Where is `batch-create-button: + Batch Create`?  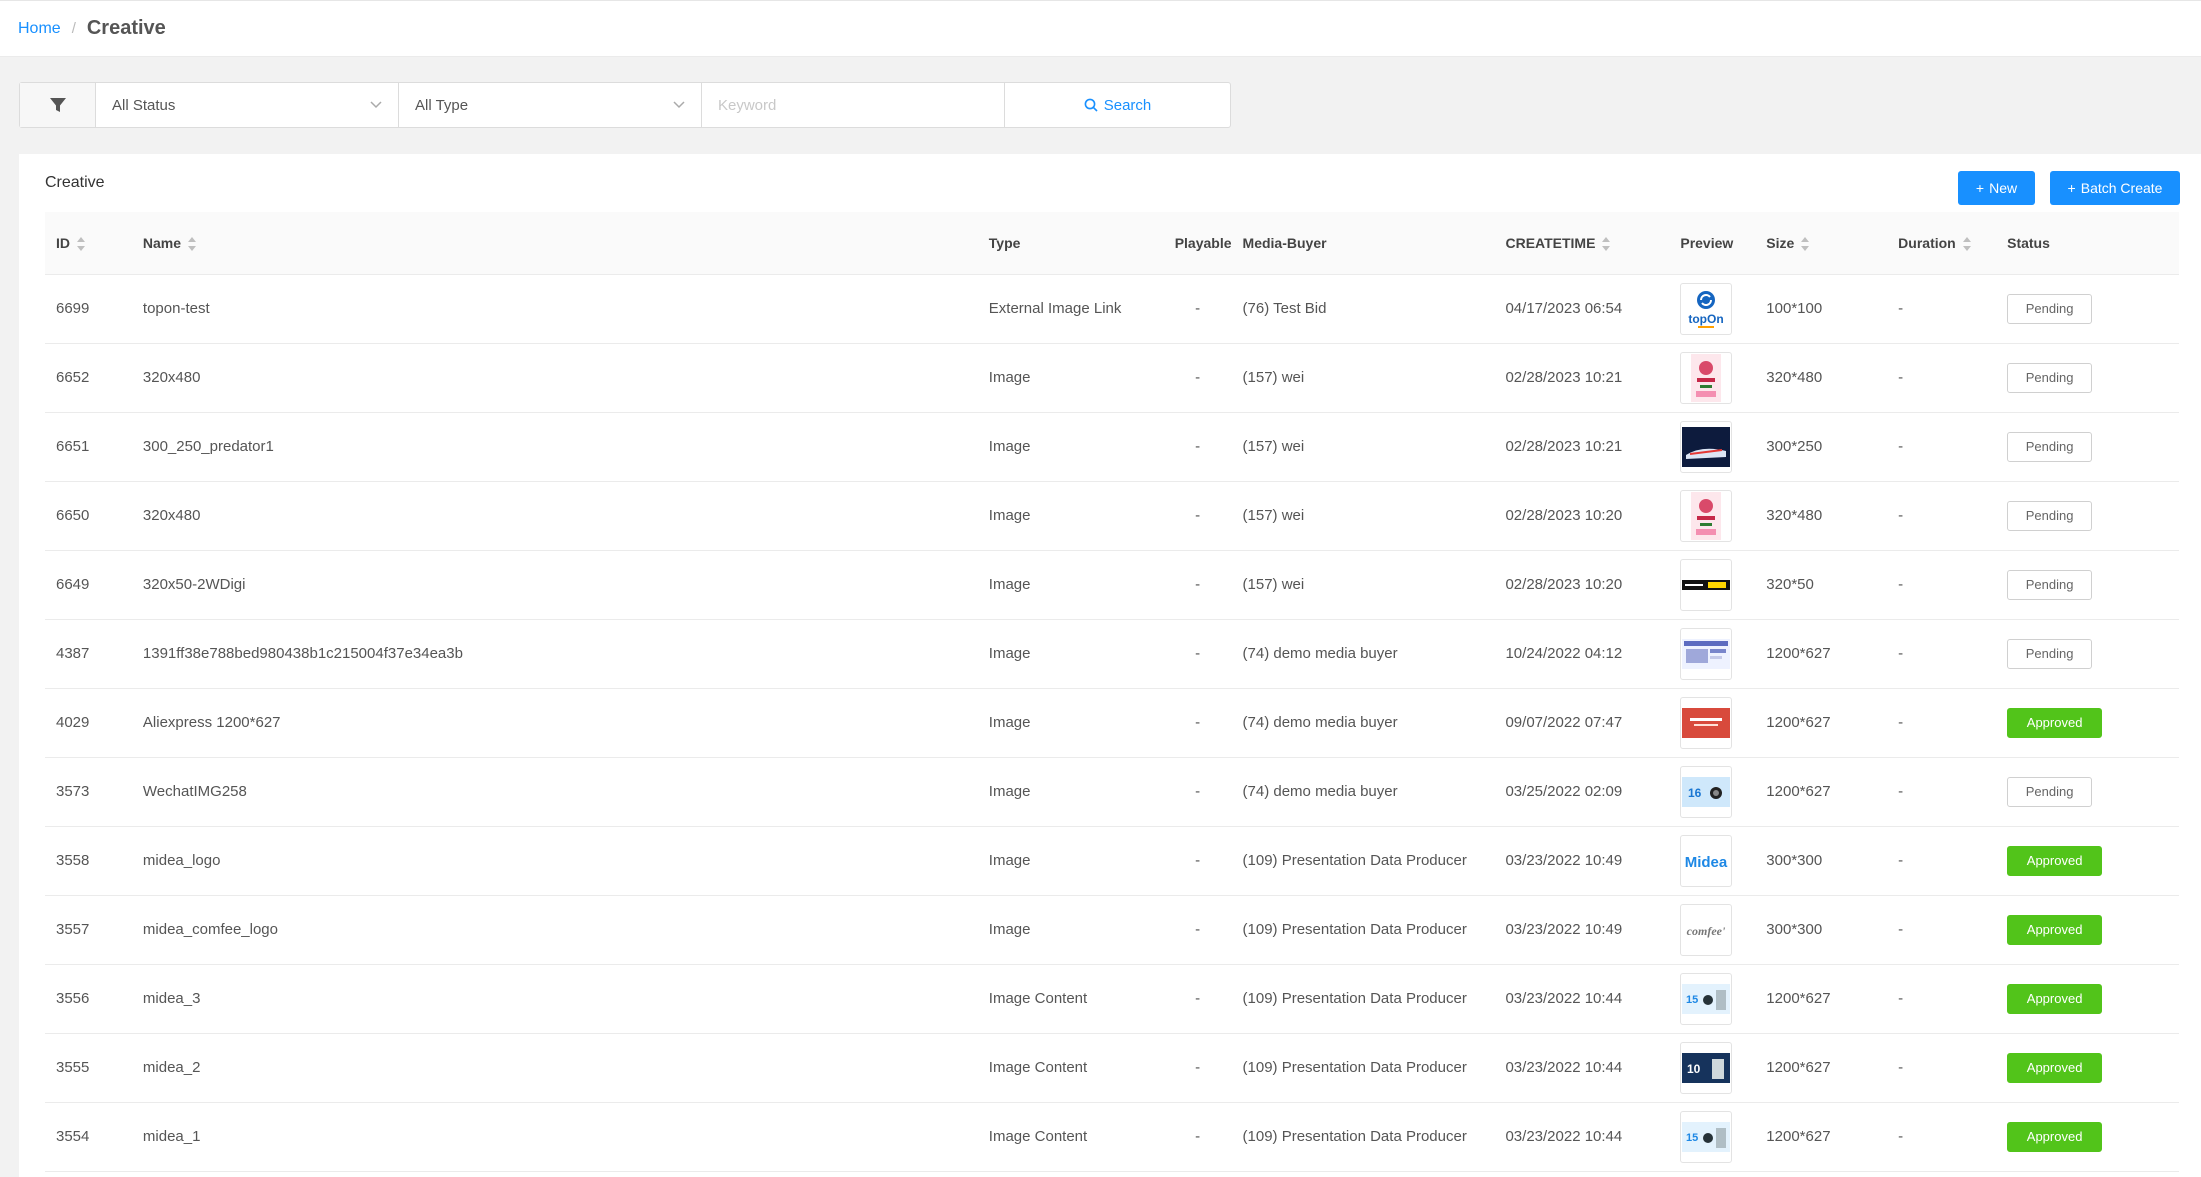
batch-create-button: + Batch Create is located at coordinates (2115, 188).